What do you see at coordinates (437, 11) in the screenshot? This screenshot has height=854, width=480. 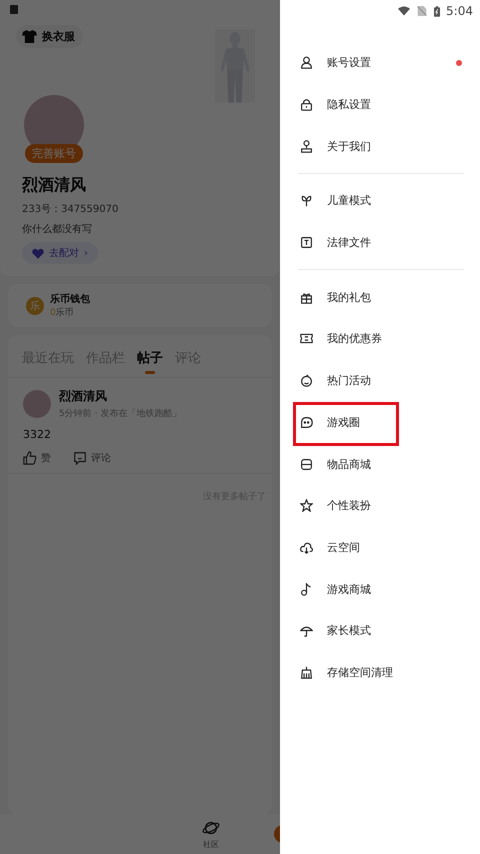 I see `battery-icon` at bounding box center [437, 11].